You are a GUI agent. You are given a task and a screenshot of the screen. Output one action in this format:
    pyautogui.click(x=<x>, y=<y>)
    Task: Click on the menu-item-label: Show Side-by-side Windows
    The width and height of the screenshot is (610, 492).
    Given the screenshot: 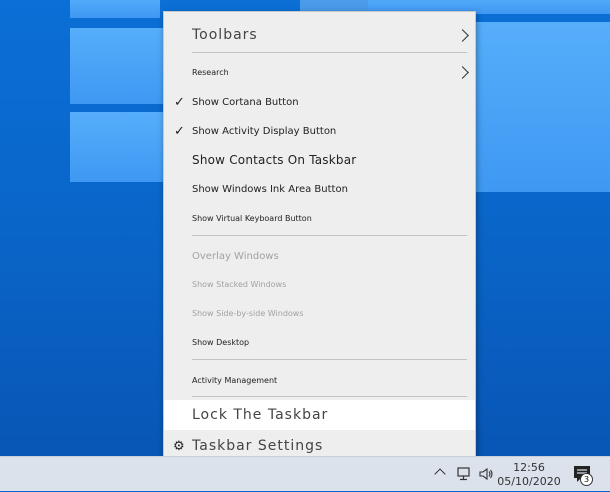 What is the action you would take?
    pyautogui.click(x=248, y=313)
    